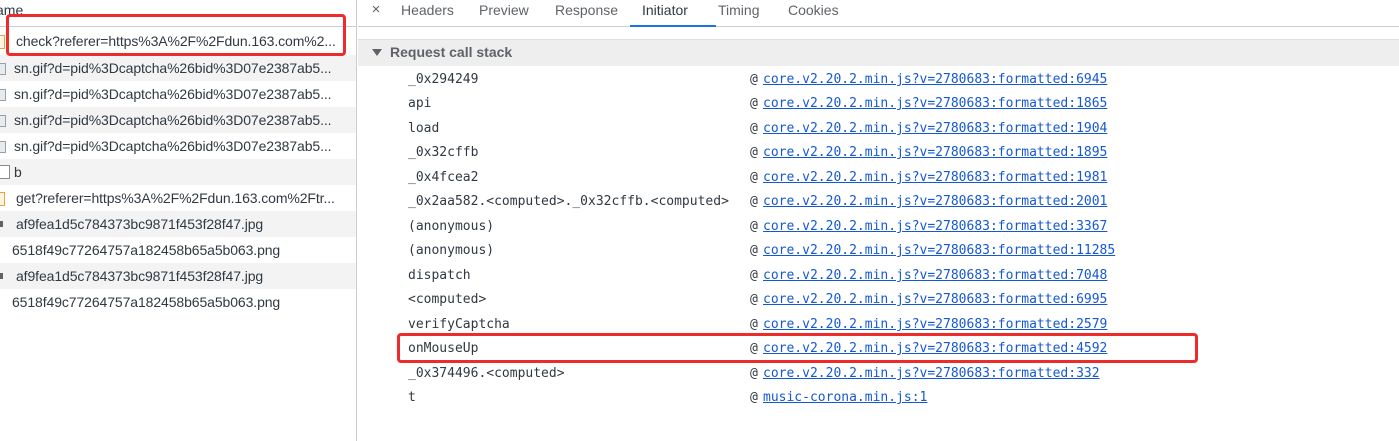 Image resolution: width=1399 pixels, height=441 pixels. Describe the element at coordinates (504, 13) in the screenshot. I see `tab-preview: Preview` at that location.